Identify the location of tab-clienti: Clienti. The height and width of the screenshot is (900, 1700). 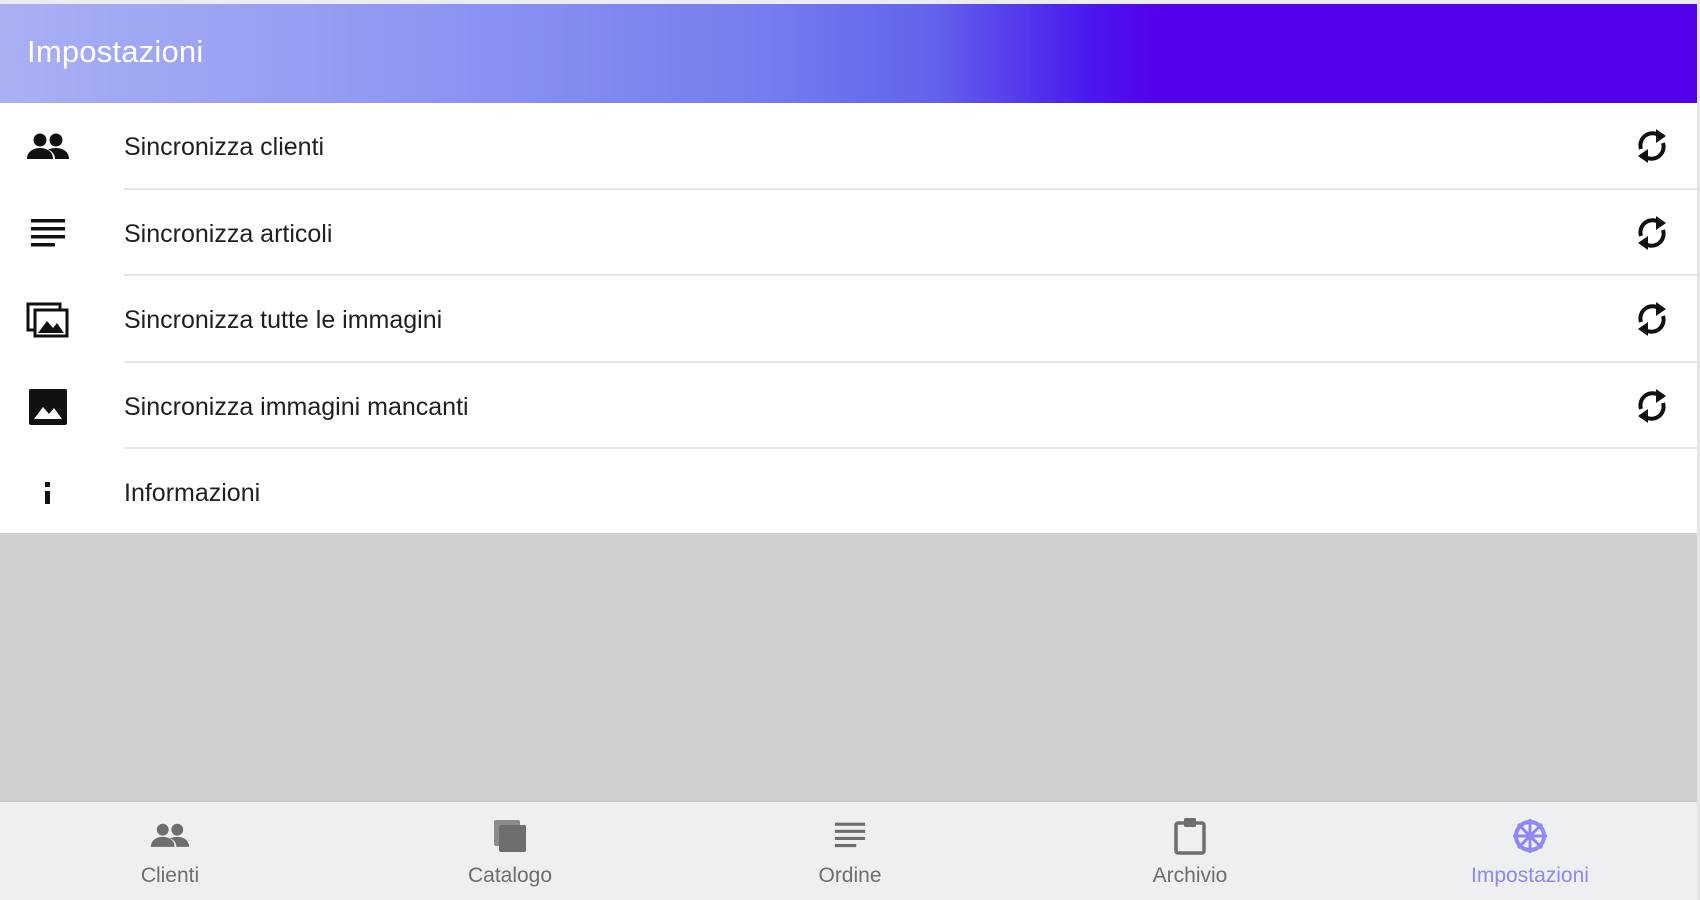
(170, 851).